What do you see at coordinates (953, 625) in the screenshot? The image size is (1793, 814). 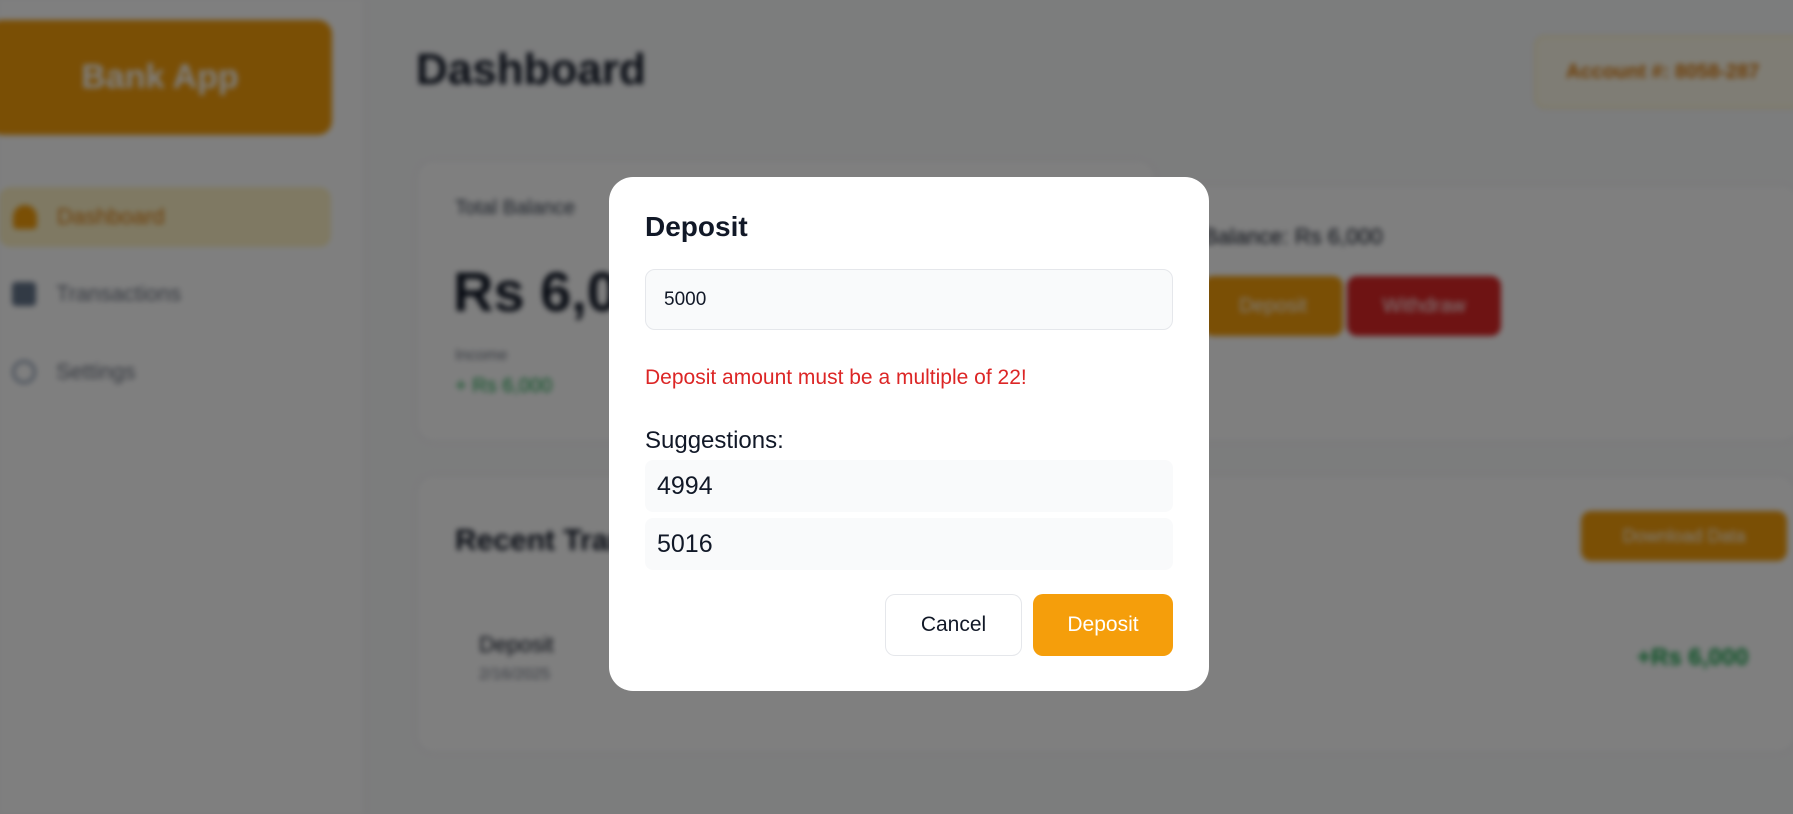 I see `cancel-button: Cancel` at bounding box center [953, 625].